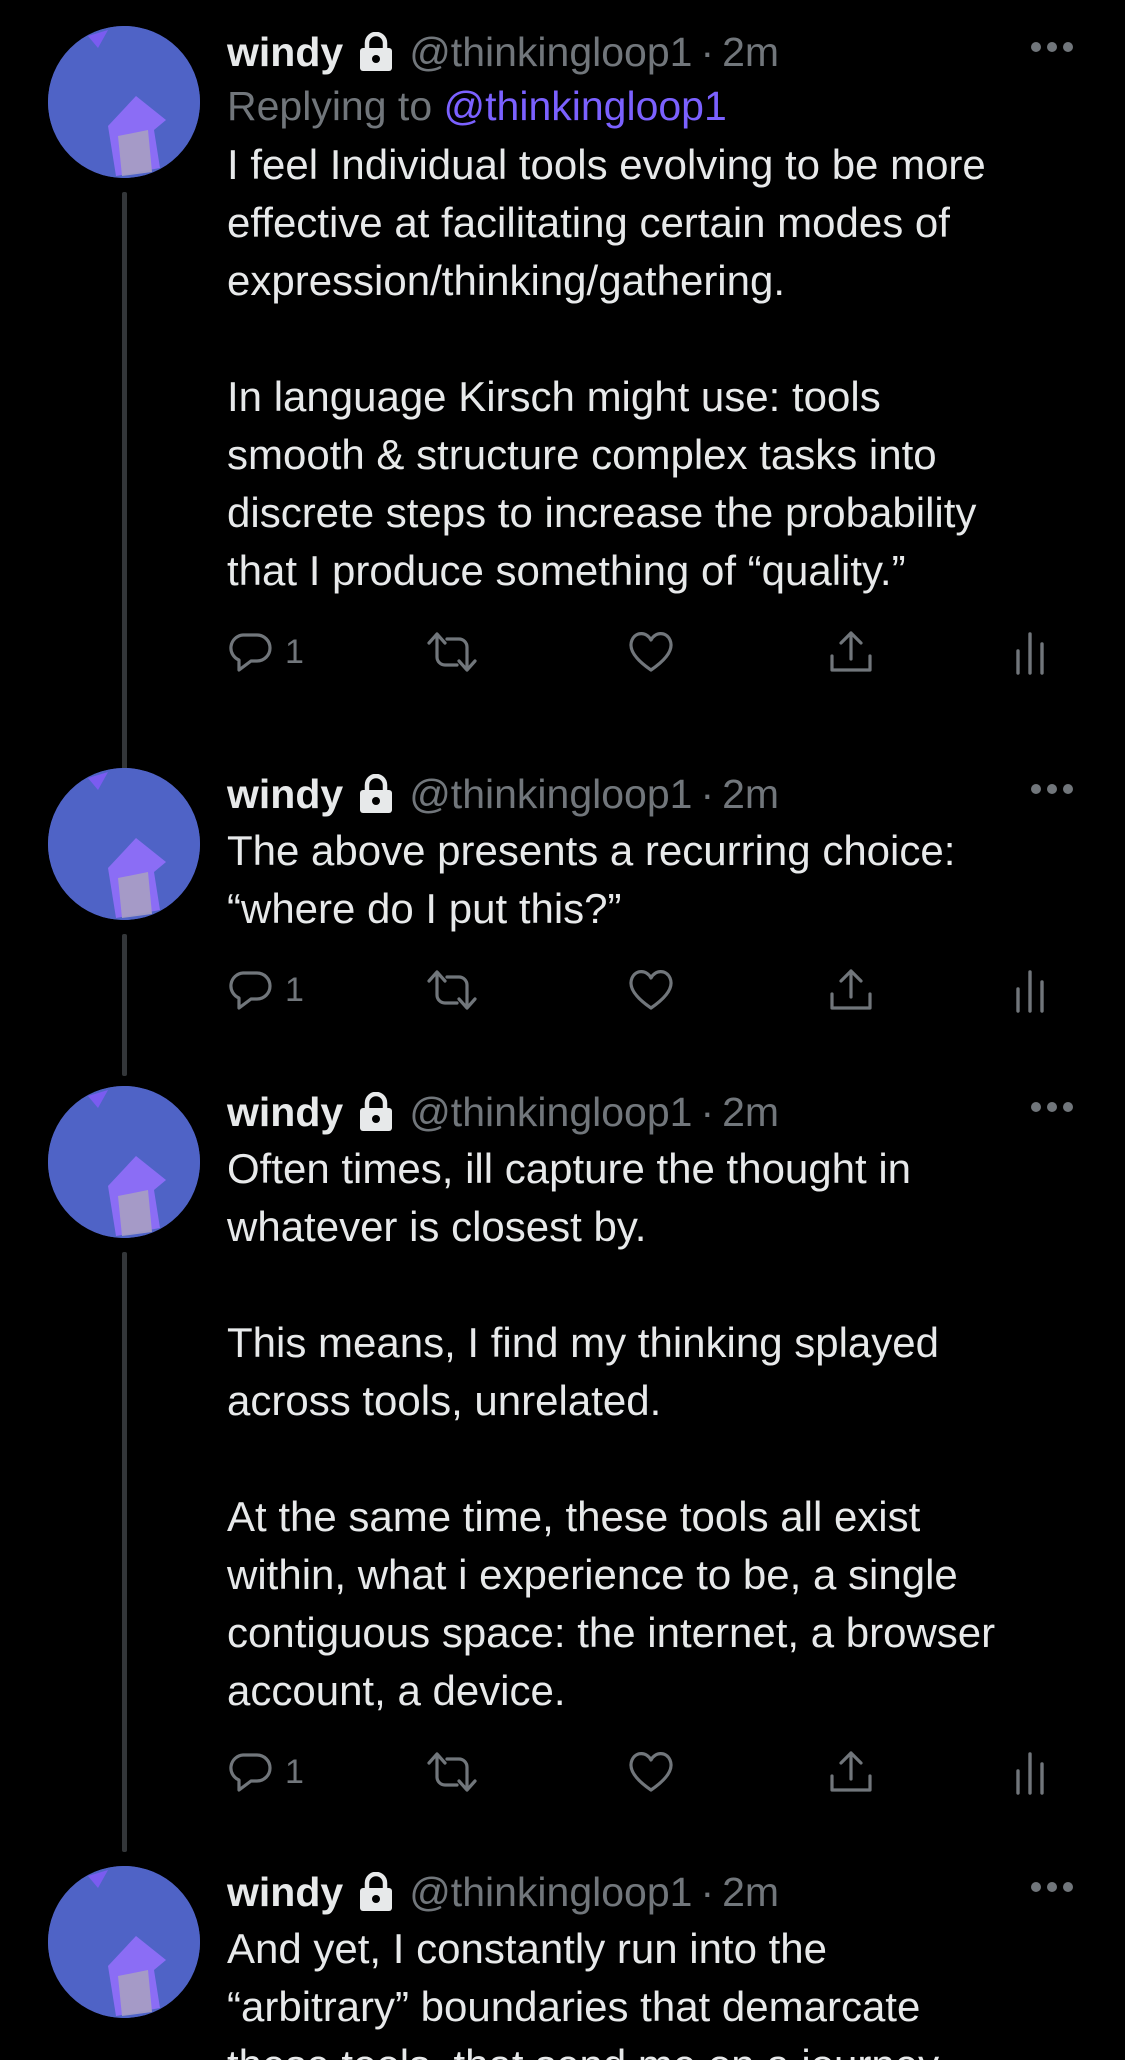 This screenshot has height=2060, width=1125. I want to click on replying-to: Replying to @thinkingloop1, so click(657, 106).